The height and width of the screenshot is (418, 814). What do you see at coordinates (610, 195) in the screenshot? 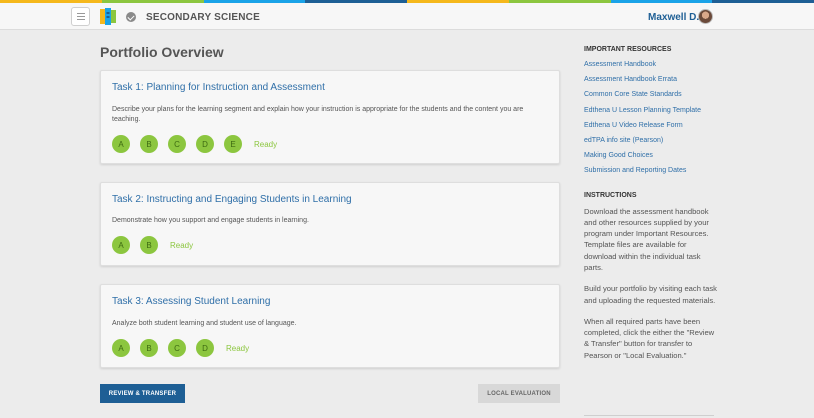
I see `instructions-heading: INSTRUCTIONS` at bounding box center [610, 195].